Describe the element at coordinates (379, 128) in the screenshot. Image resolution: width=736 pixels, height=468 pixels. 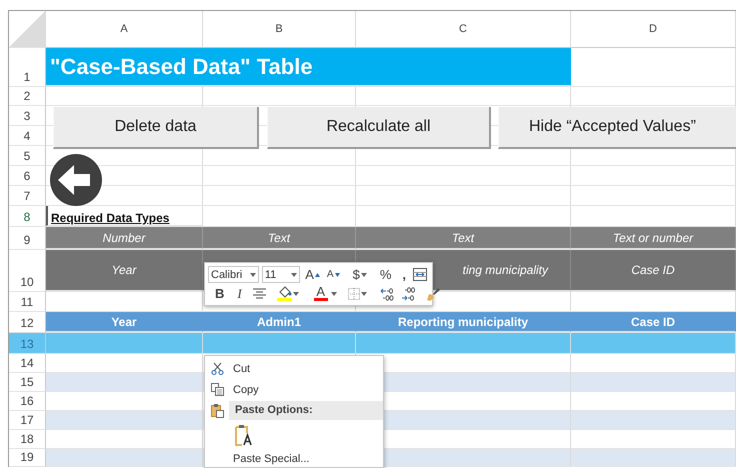
I see `macro-button: Recalculate all` at that location.